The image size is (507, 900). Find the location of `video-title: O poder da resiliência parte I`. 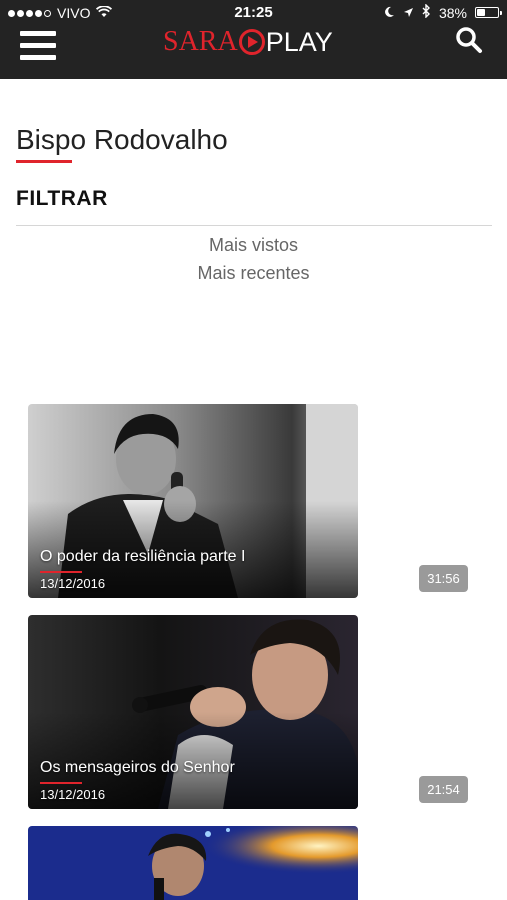

video-title: O poder da resiliência parte I is located at coordinates (143, 556).